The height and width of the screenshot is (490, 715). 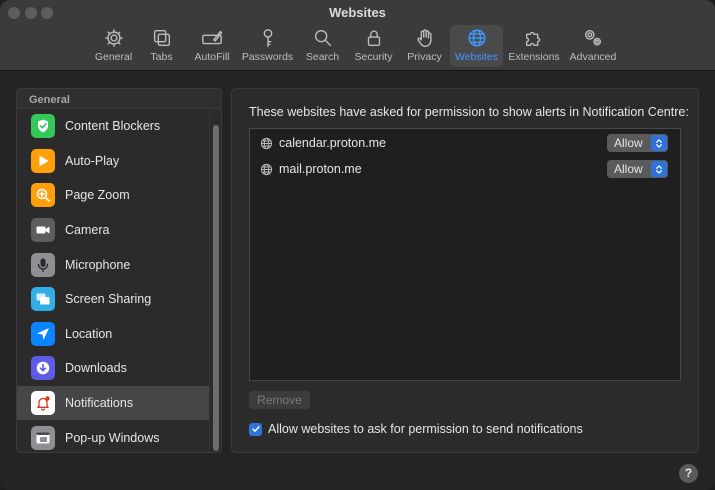 What do you see at coordinates (96, 368) in the screenshot?
I see `sidebar-item-label: Downloads` at bounding box center [96, 368].